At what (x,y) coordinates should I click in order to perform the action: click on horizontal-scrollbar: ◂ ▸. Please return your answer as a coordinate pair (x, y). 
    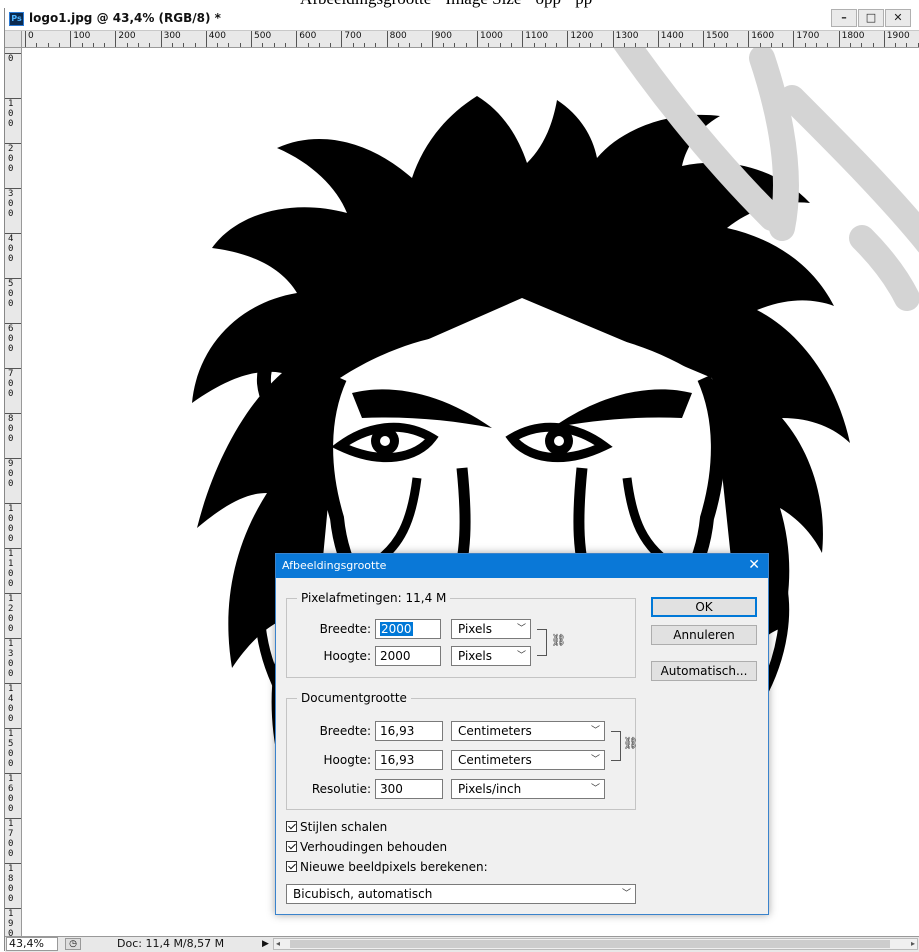
    Looking at the image, I should click on (595, 944).